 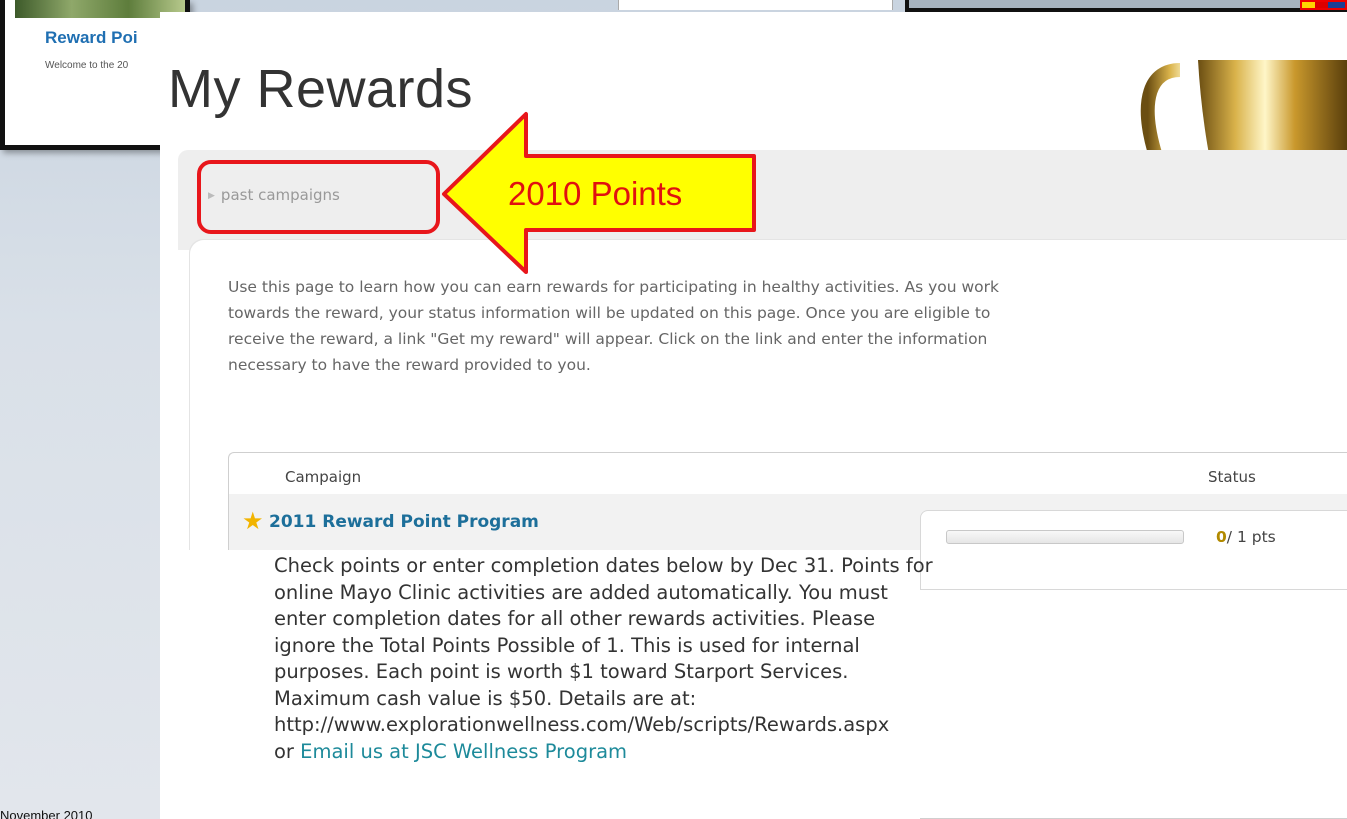 I want to click on card-subtitle: Welcome to the 20, so click(x=87, y=65).